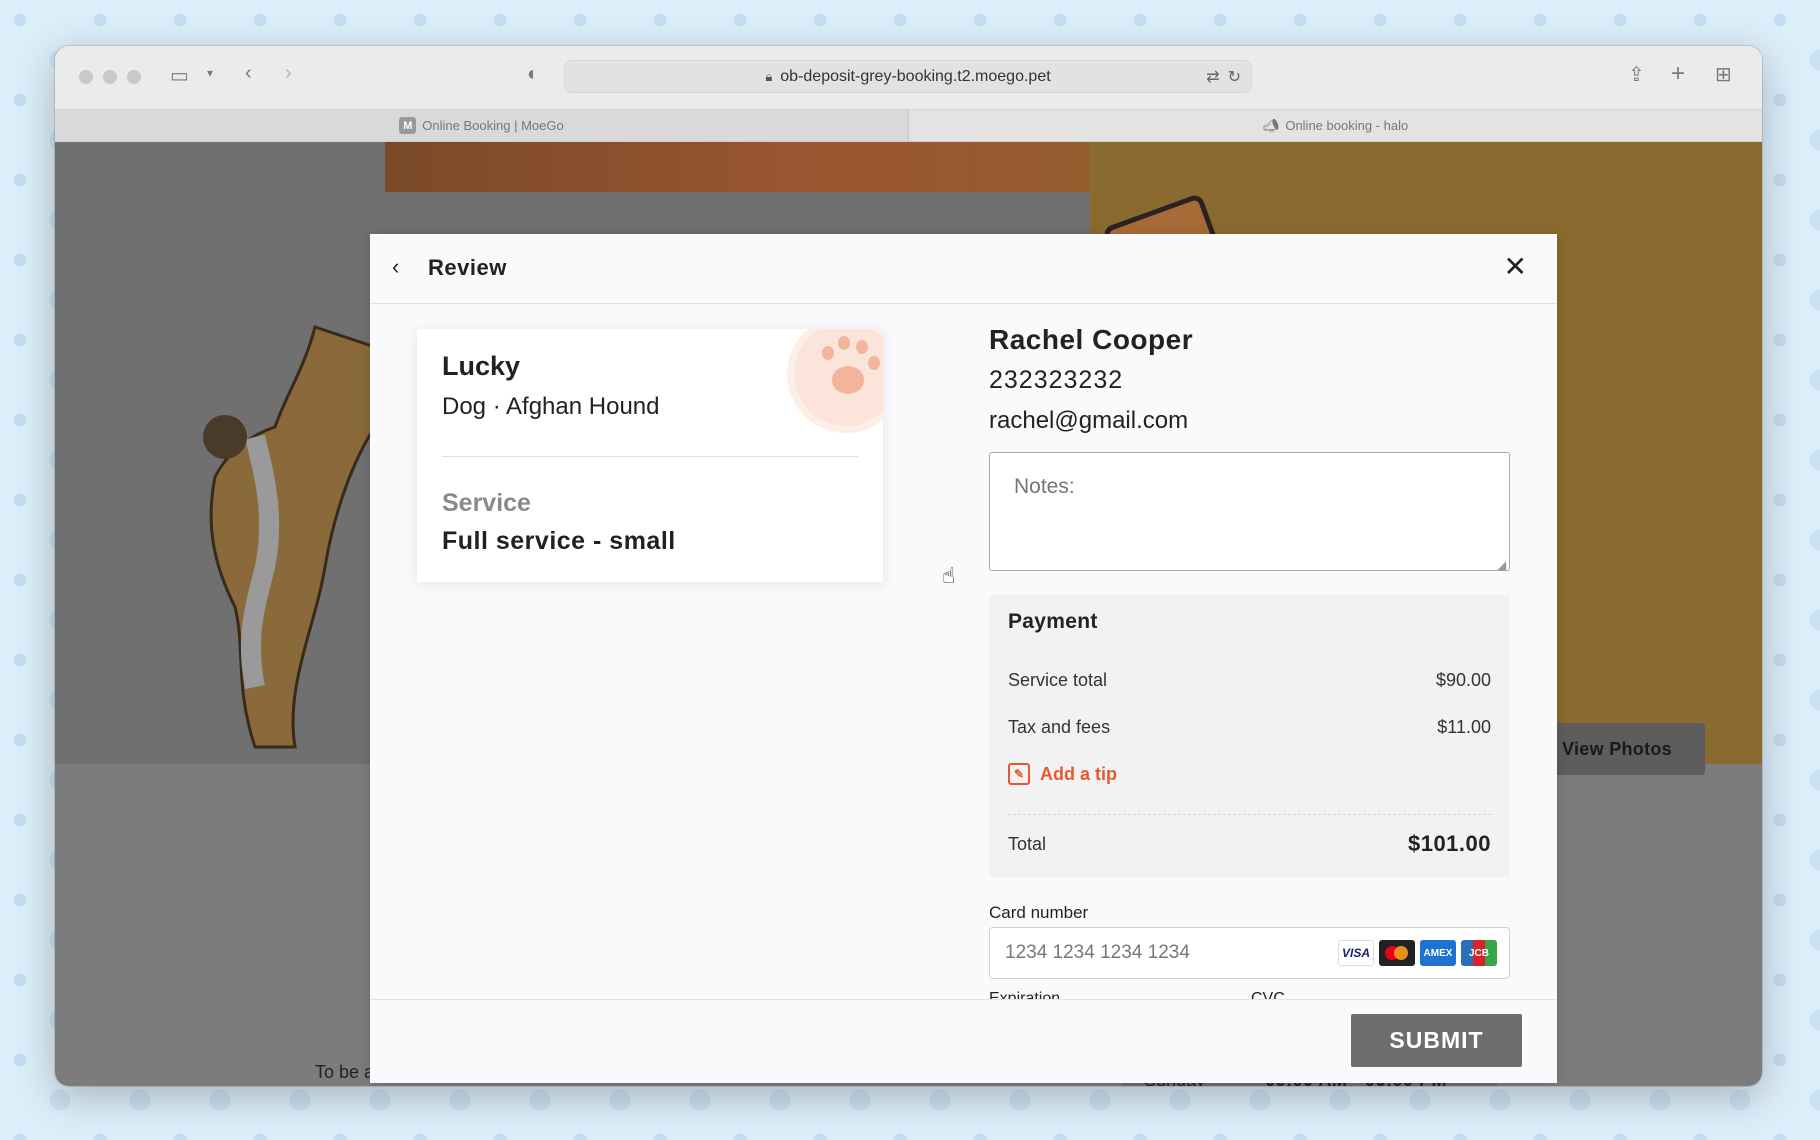  Describe the element at coordinates (1463, 680) in the screenshot. I see `service-total-value: $90.00` at that location.